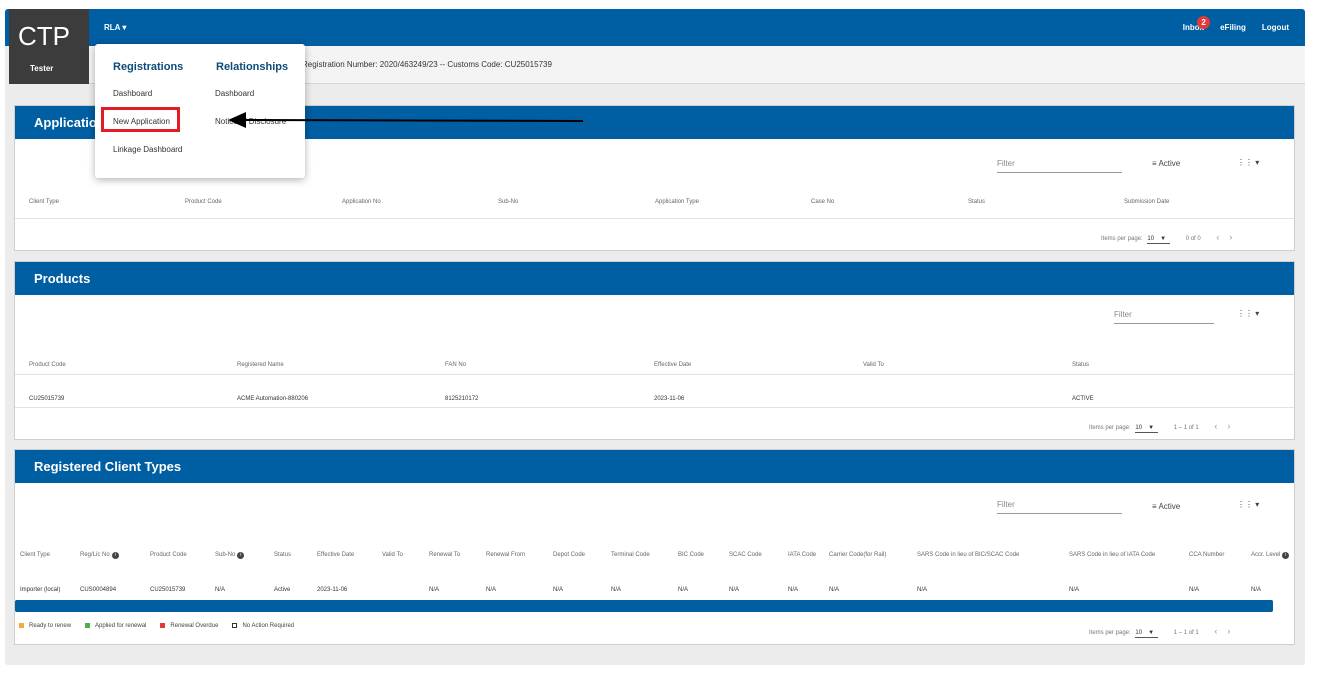  What do you see at coordinates (406, 120) in the screenshot?
I see `annotation-arrow-icon` at bounding box center [406, 120].